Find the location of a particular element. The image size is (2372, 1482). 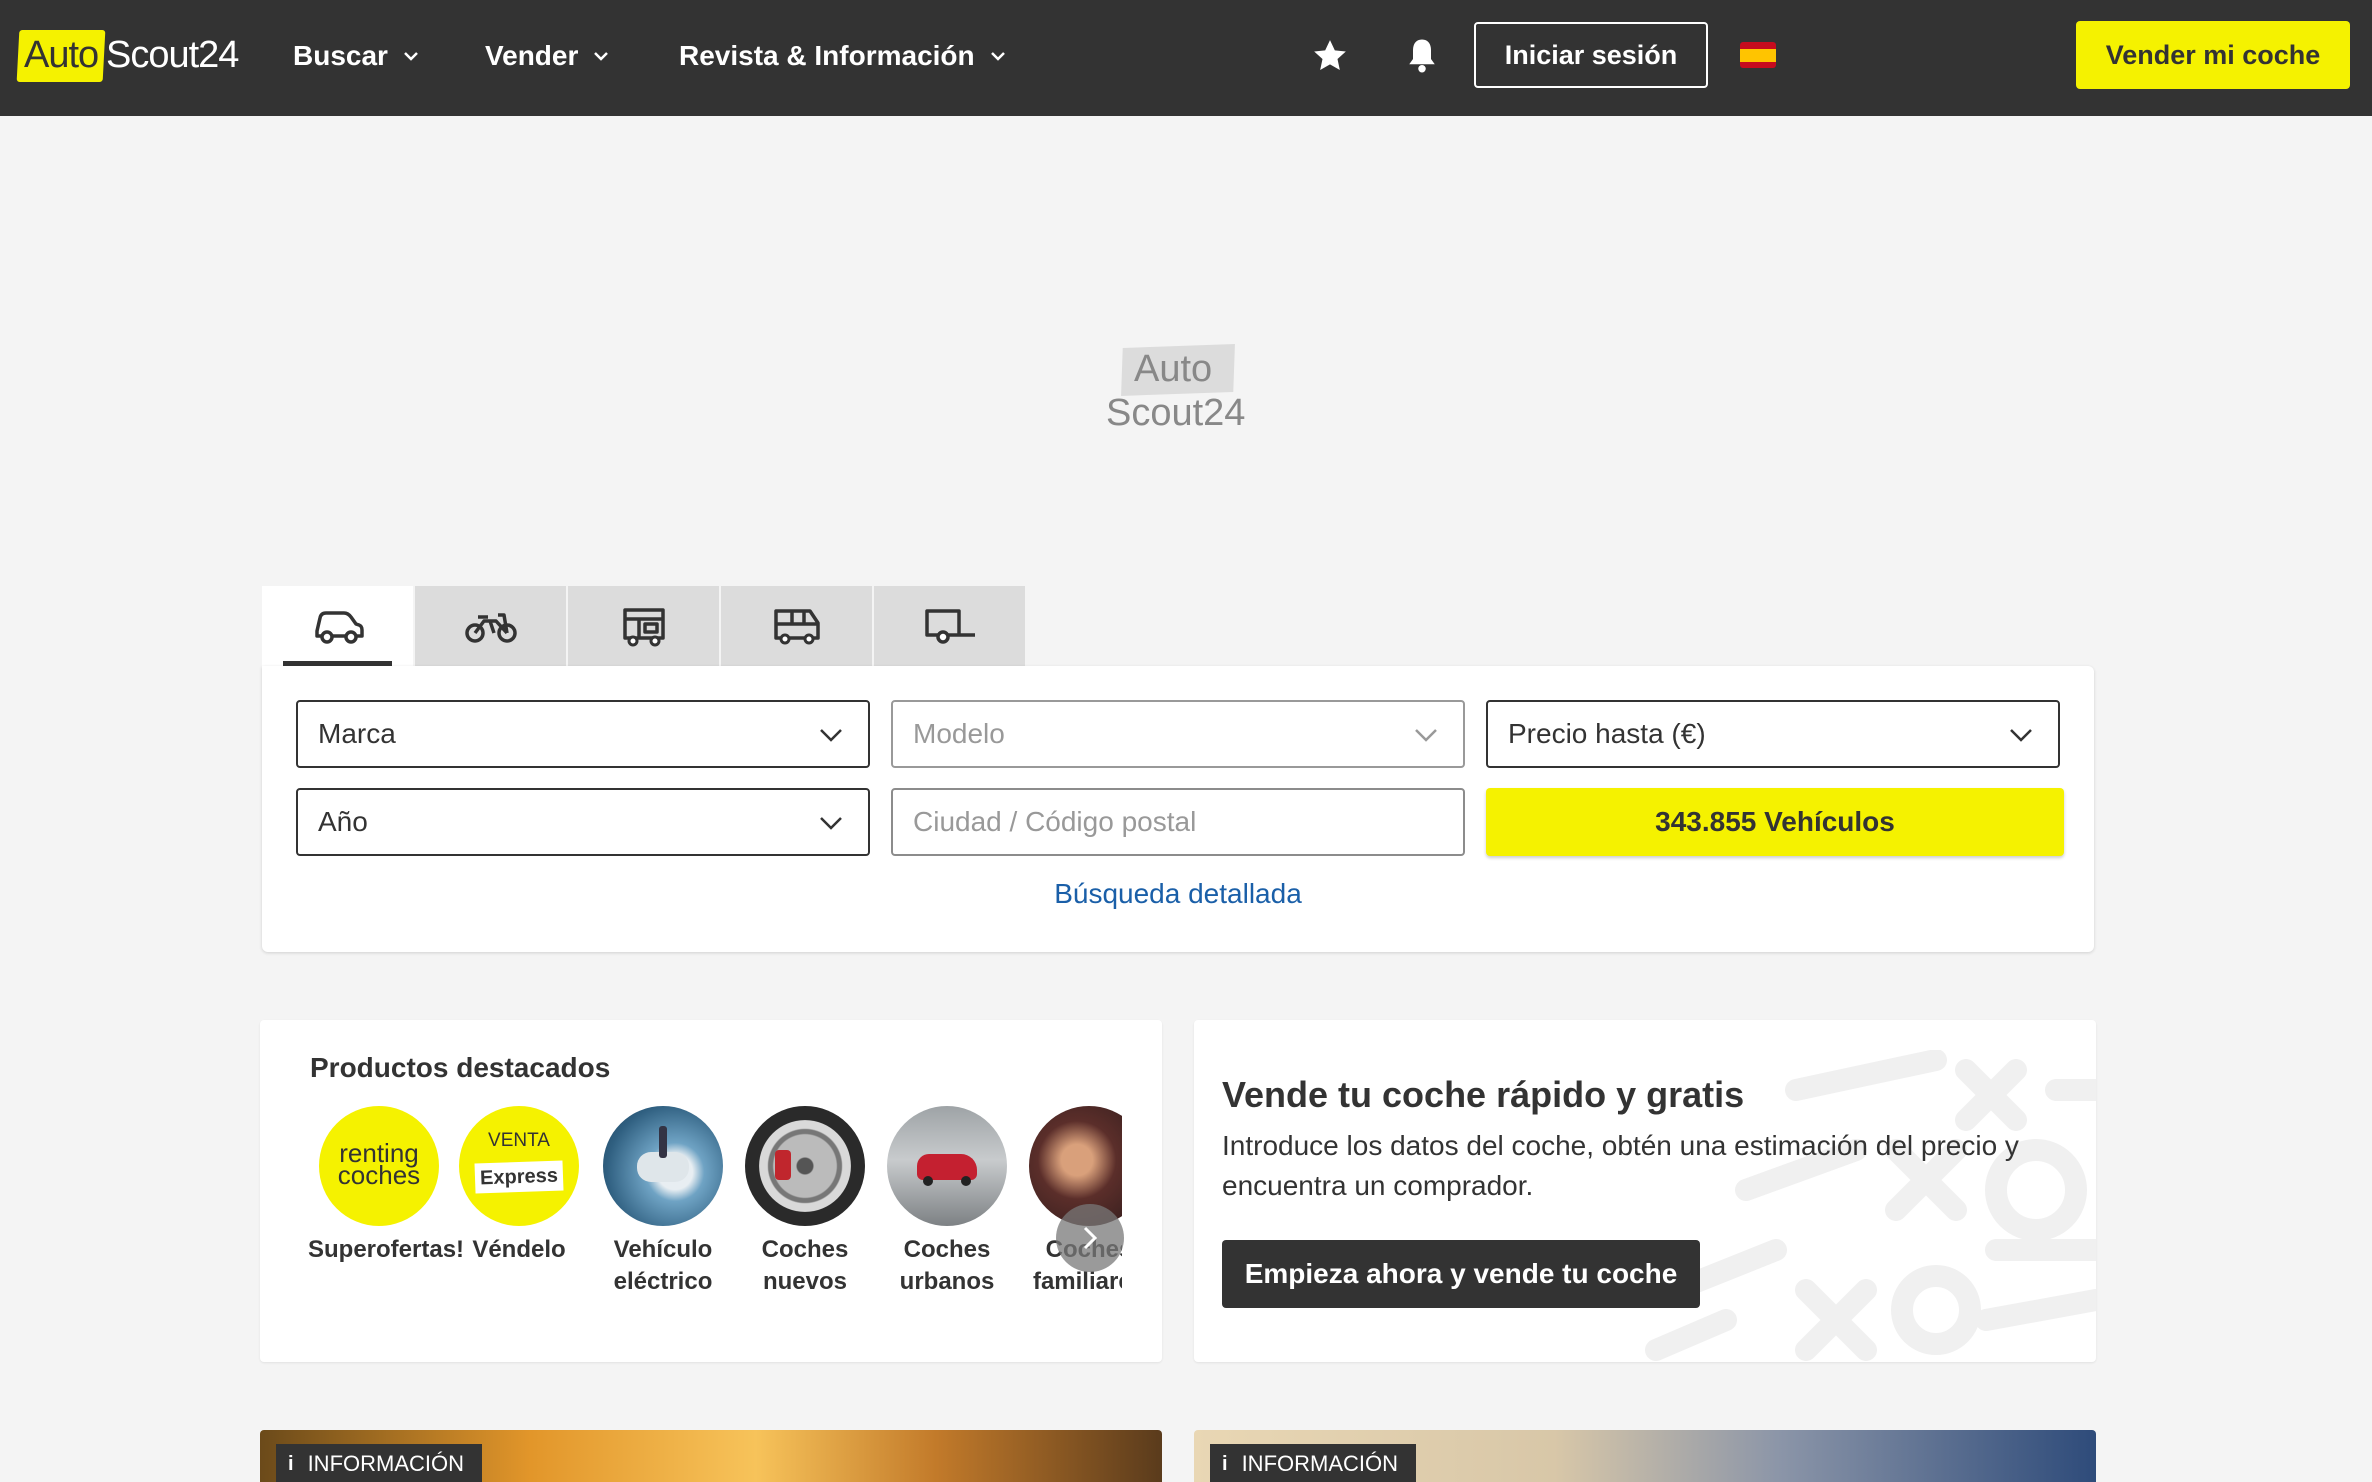

featured-products-title: Productos destacados is located at coordinates (460, 1067).